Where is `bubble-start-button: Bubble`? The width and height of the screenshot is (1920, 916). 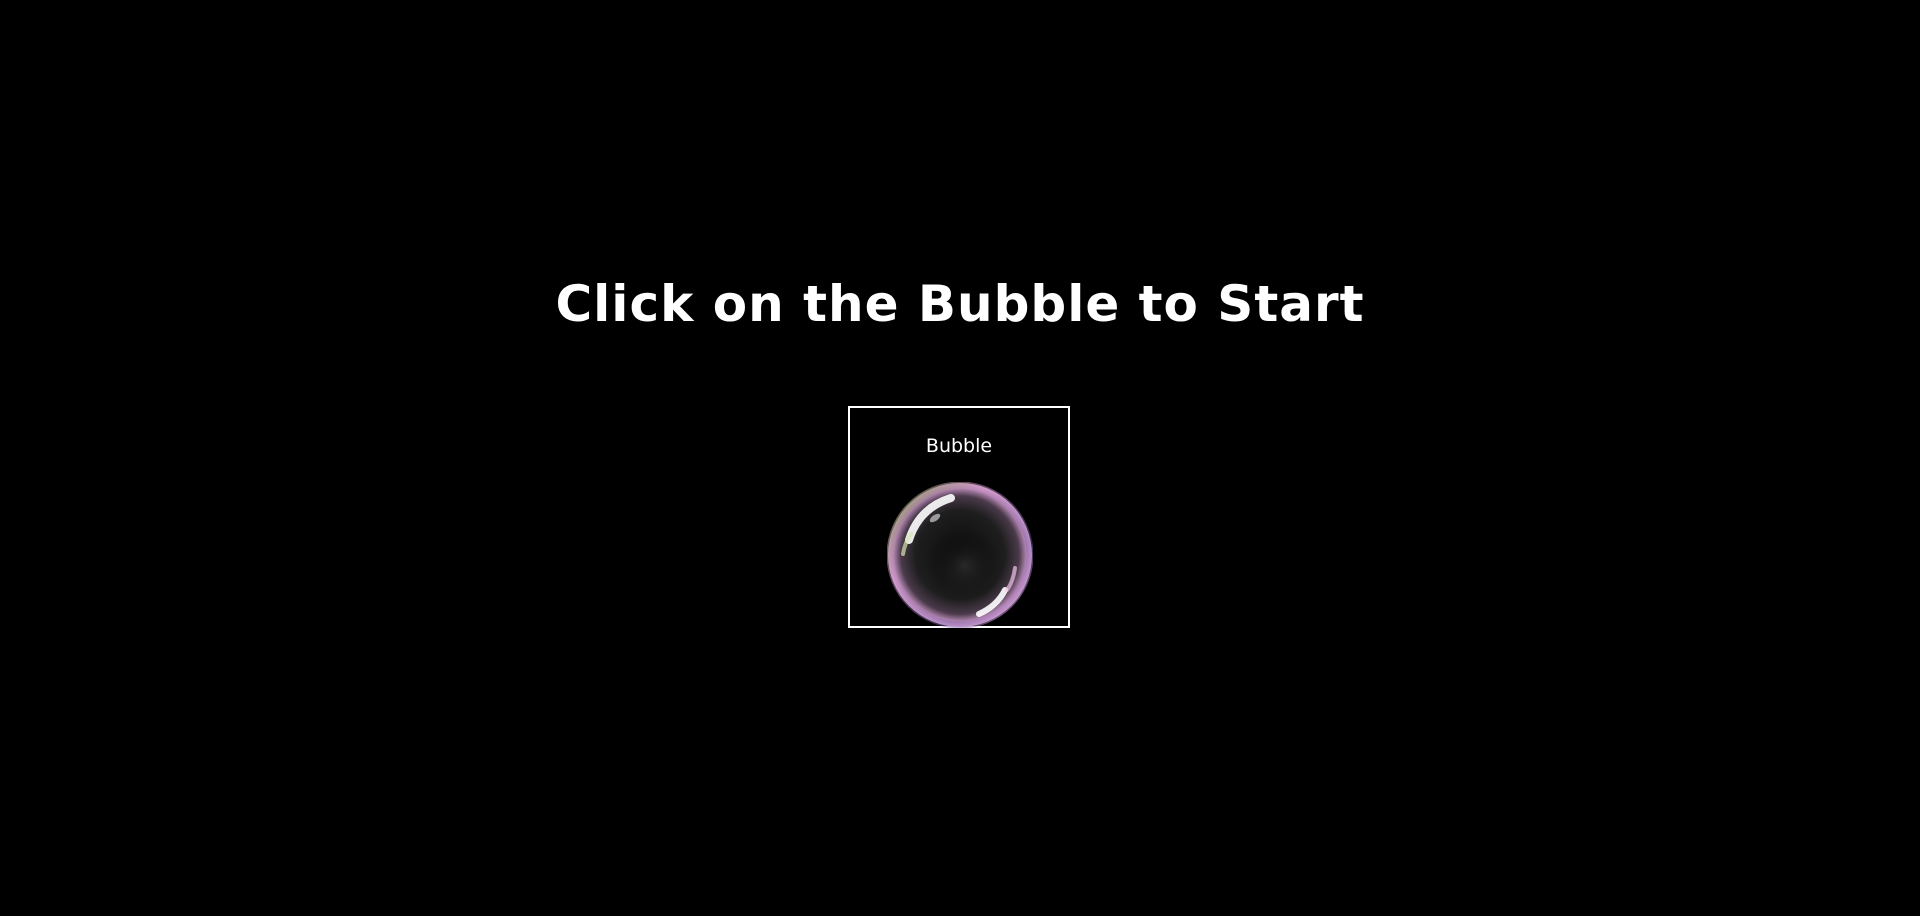
bubble-start-button: Bubble is located at coordinates (959, 517).